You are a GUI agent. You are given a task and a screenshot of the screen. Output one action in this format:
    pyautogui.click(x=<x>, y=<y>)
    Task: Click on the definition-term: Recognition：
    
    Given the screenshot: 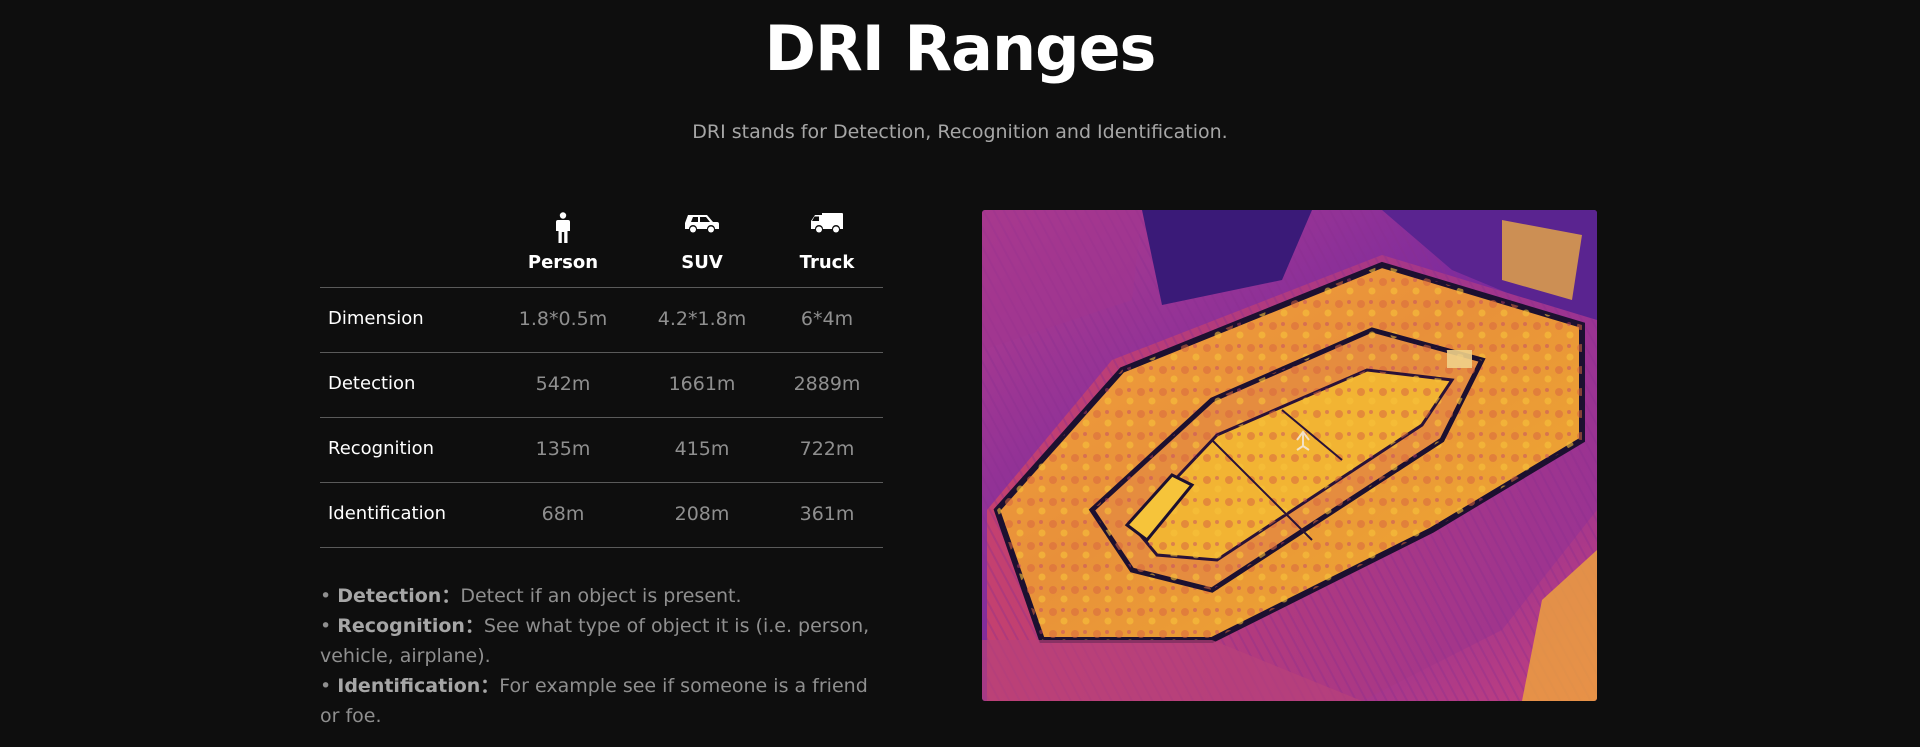 What is the action you would take?
    pyautogui.click(x=410, y=626)
    